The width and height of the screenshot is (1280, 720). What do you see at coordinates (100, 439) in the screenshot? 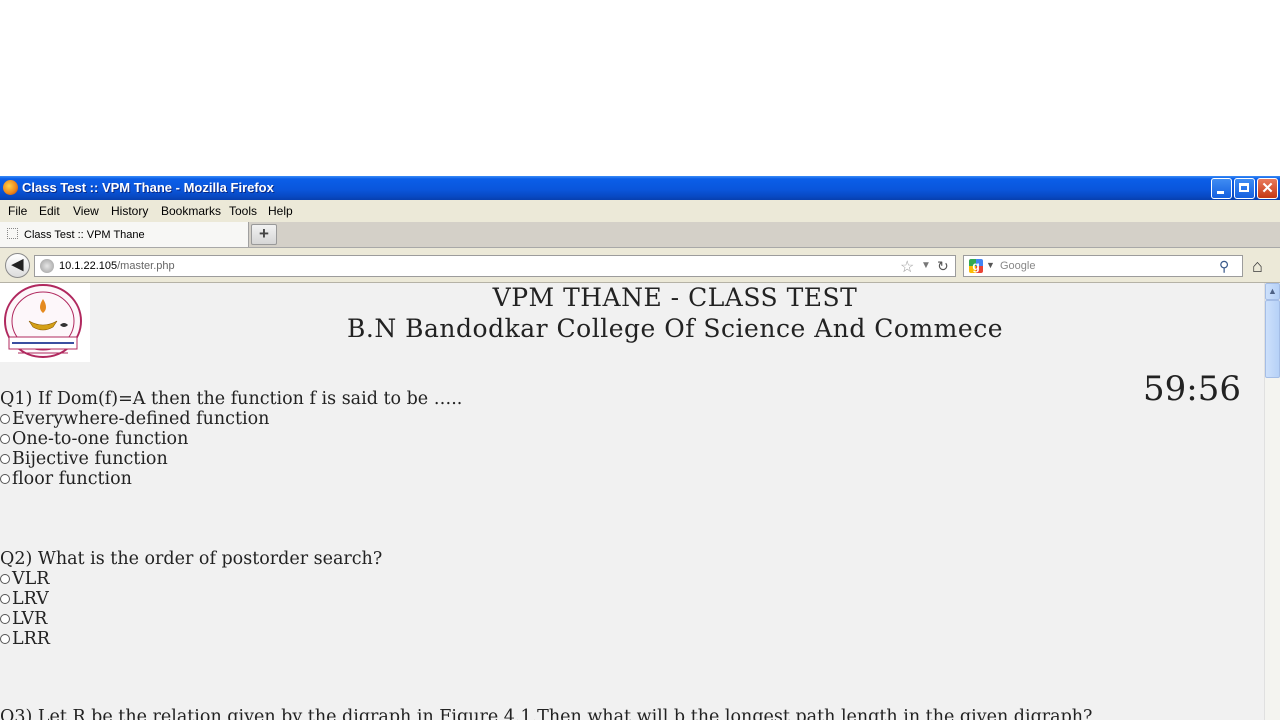
I see `option-label: One-to-one function` at bounding box center [100, 439].